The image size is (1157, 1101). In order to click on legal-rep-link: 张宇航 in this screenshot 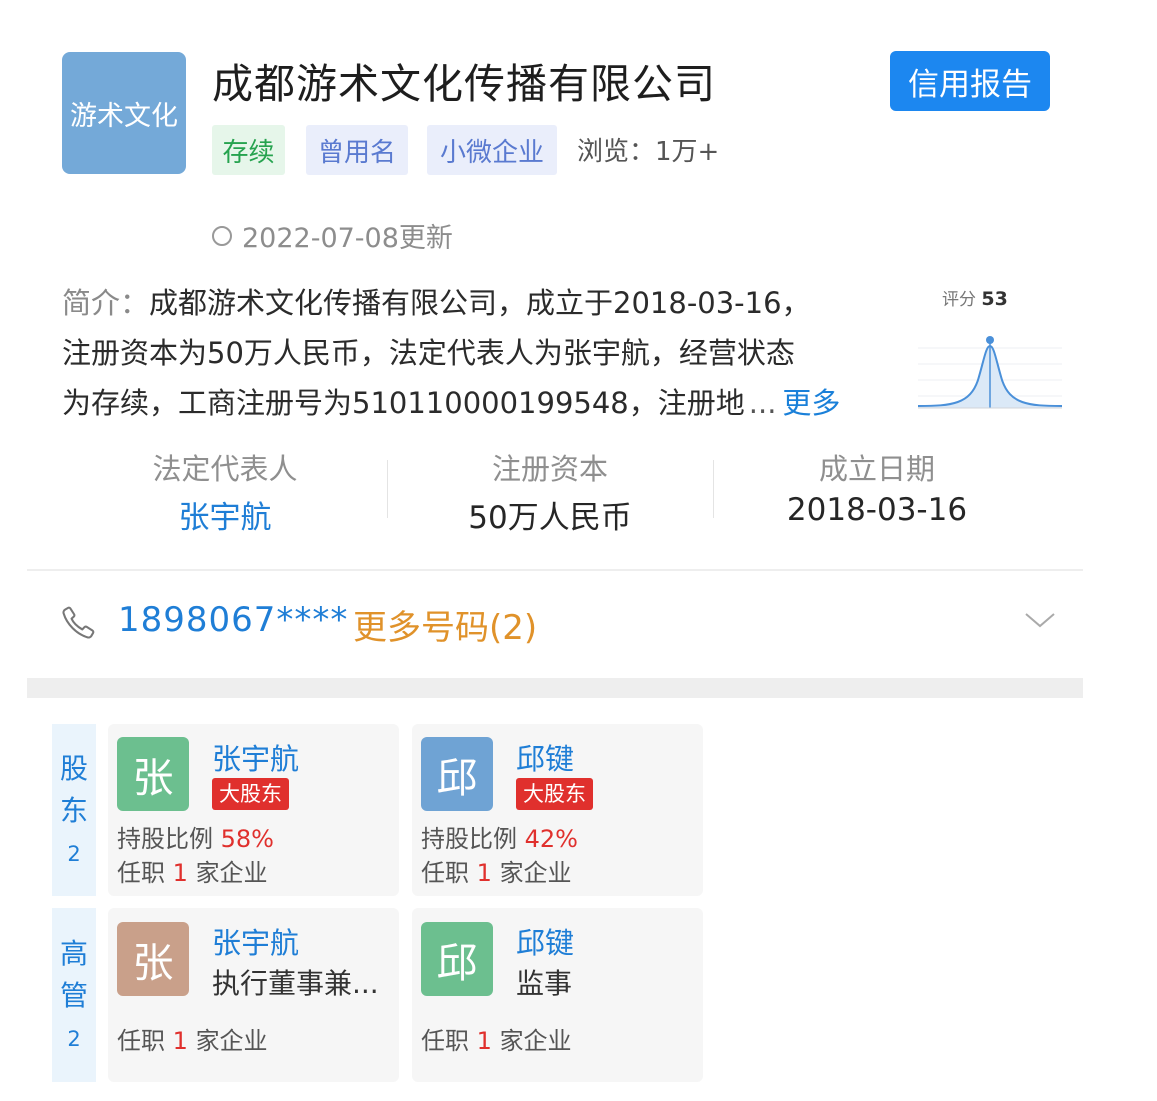, I will do `click(225, 514)`.